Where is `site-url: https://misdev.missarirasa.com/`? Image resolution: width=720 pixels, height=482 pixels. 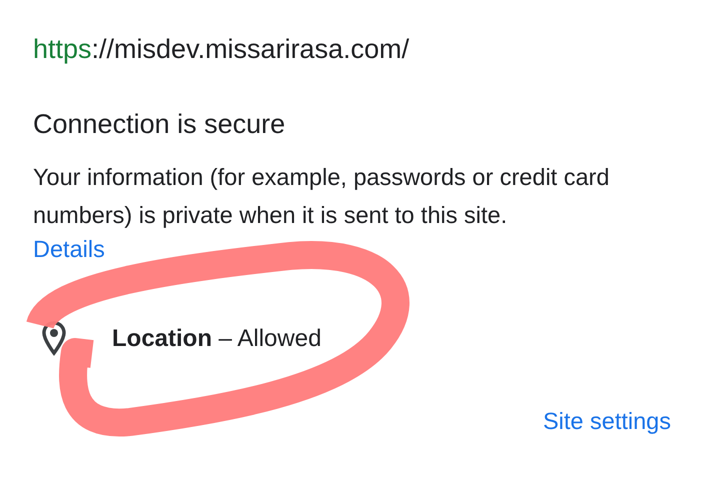
site-url: https://misdev.missarirasa.com/ is located at coordinates (221, 49).